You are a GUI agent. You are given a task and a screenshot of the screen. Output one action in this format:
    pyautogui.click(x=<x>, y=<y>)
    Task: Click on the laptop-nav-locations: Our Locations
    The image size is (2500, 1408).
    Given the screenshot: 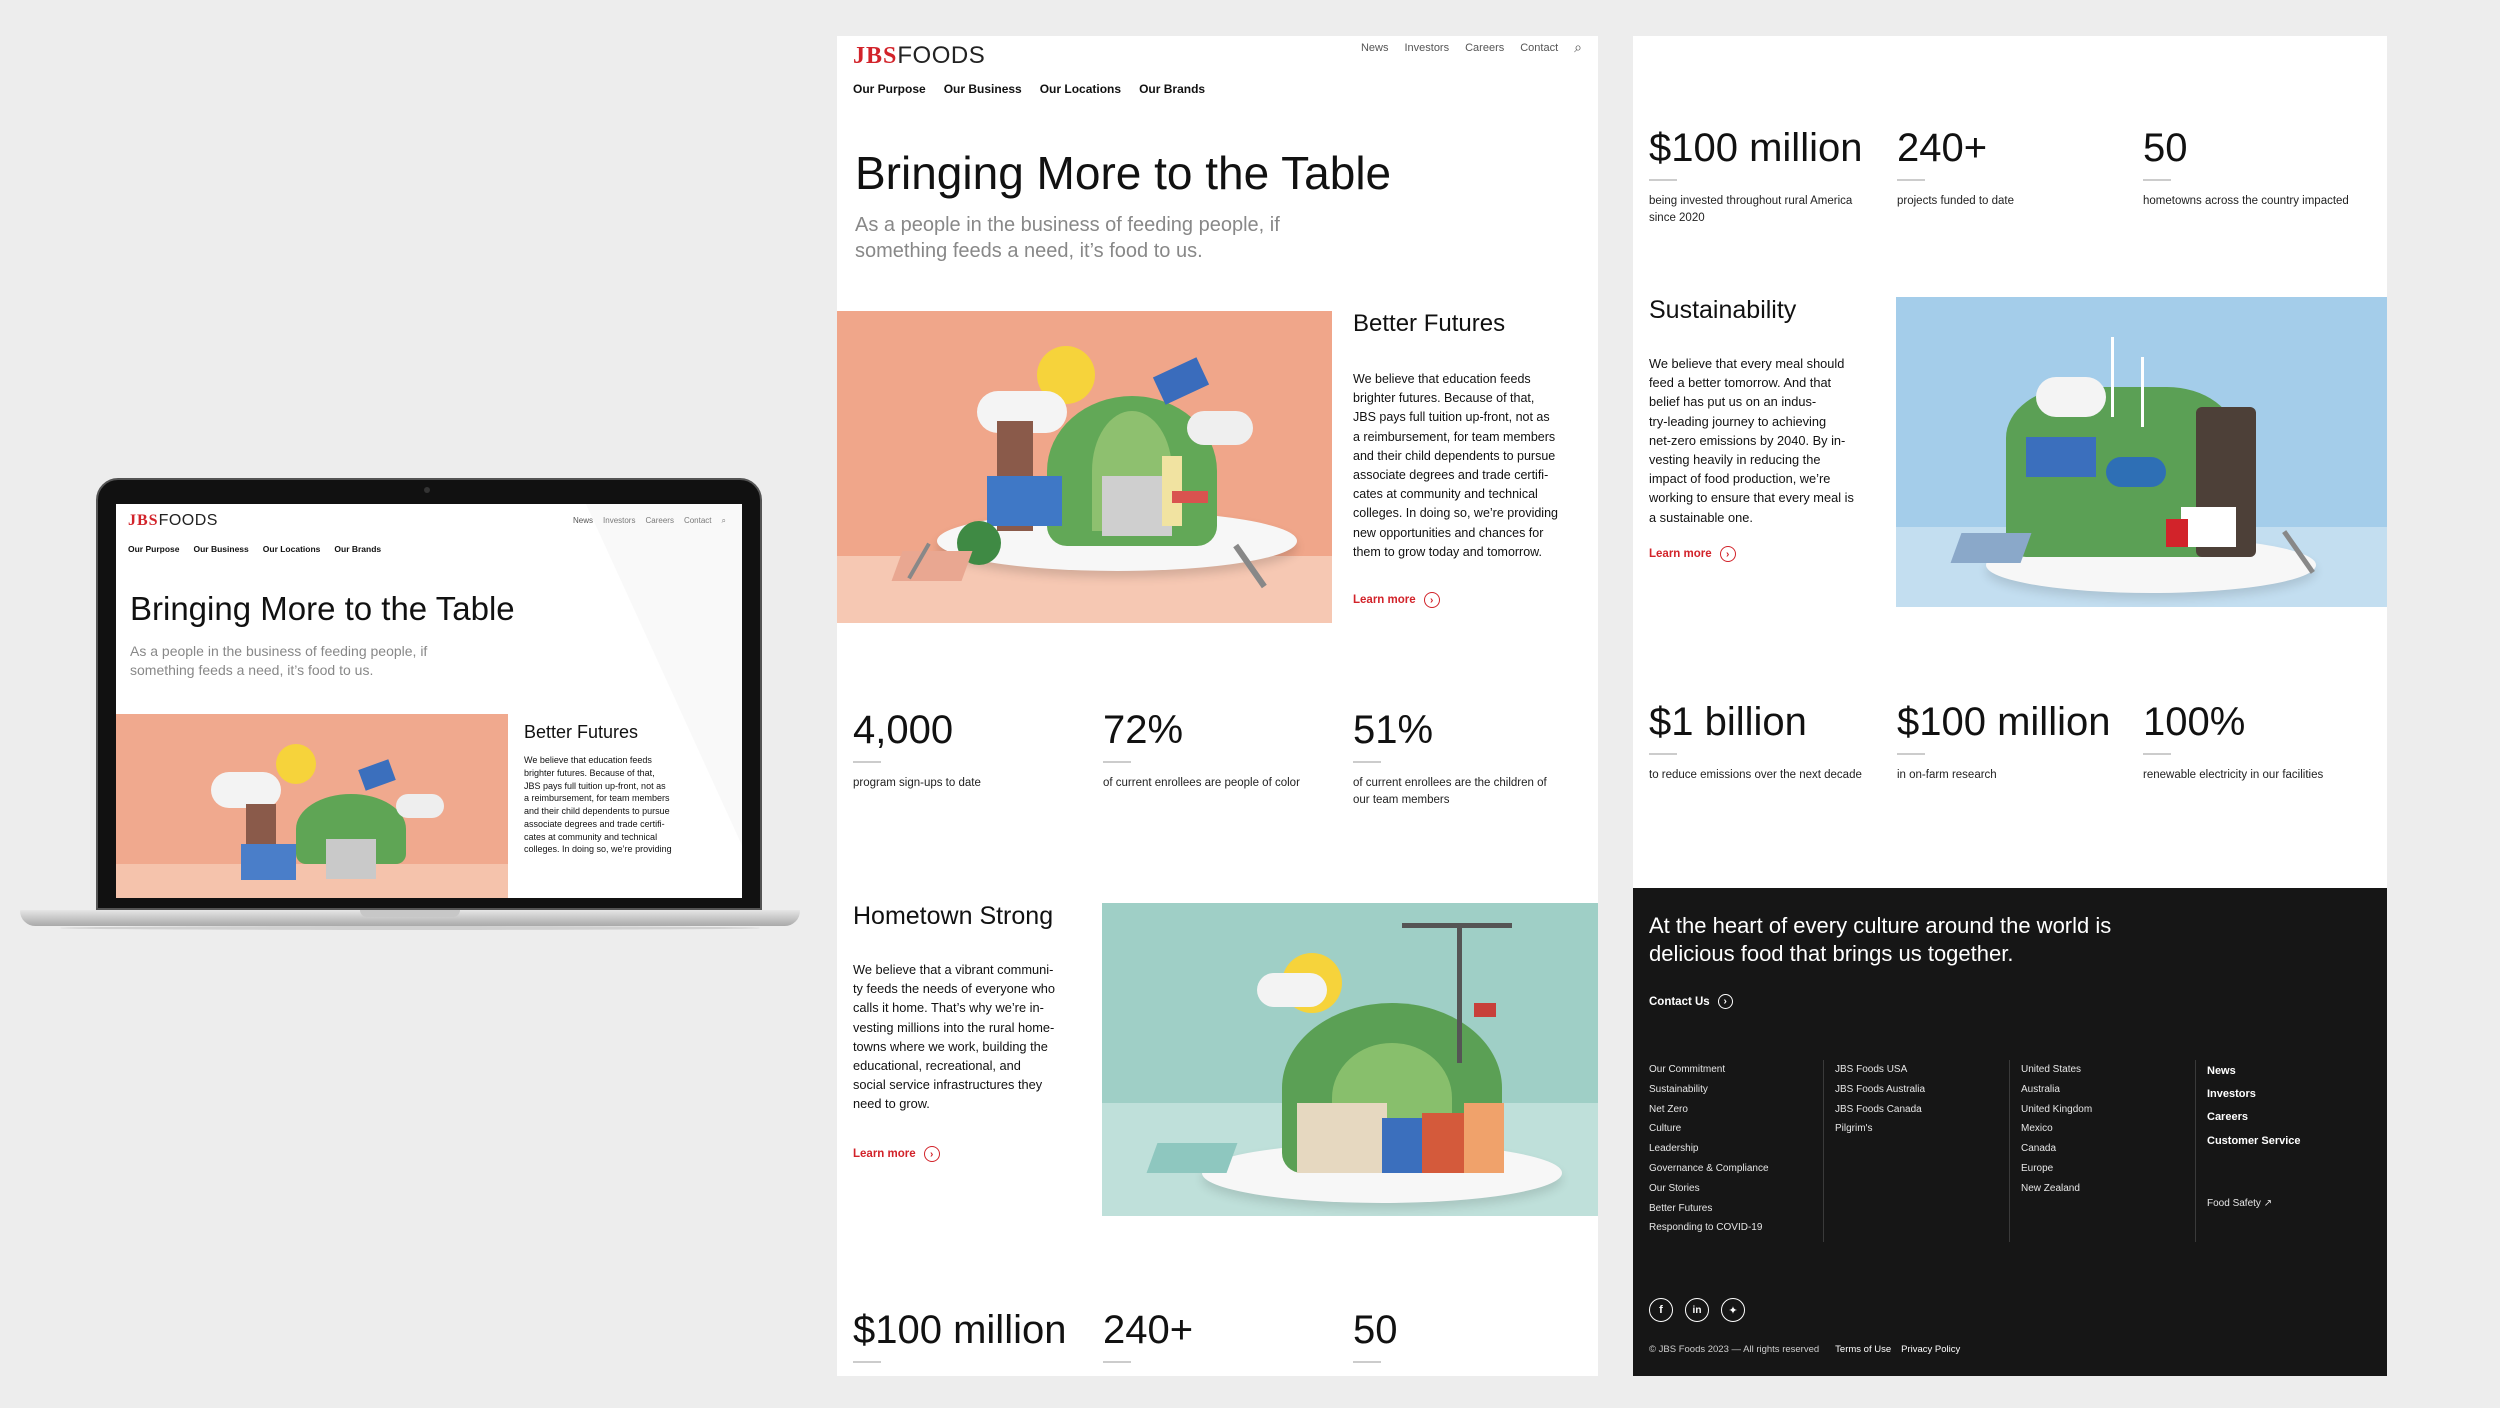 What is the action you would take?
    pyautogui.click(x=292, y=549)
    